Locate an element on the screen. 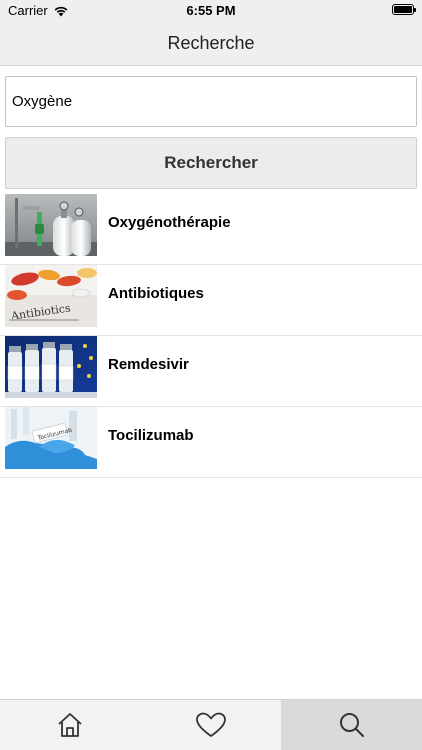 The height and width of the screenshot is (750, 422). list-item: Antibiotics Antibiotiques is located at coordinates (211, 300).